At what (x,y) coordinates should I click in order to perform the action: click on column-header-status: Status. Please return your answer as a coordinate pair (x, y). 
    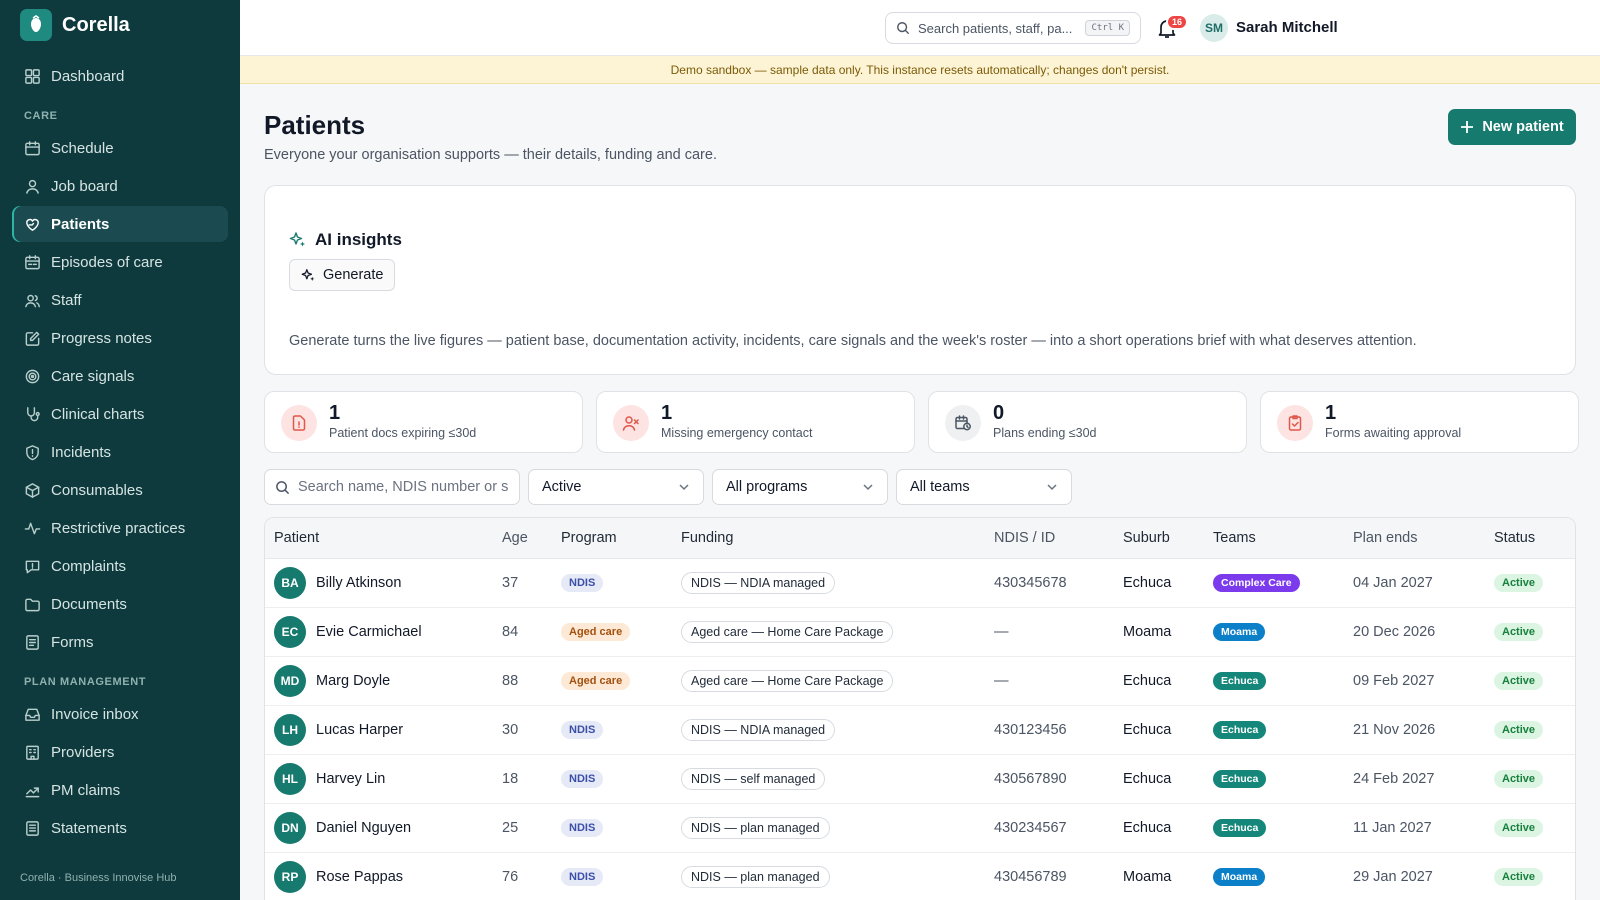
    Looking at the image, I should click on (1530, 538).